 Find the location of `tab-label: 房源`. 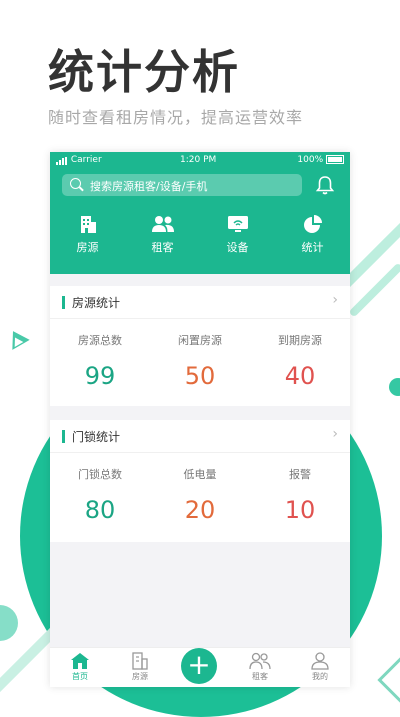

tab-label: 房源 is located at coordinates (140, 676).